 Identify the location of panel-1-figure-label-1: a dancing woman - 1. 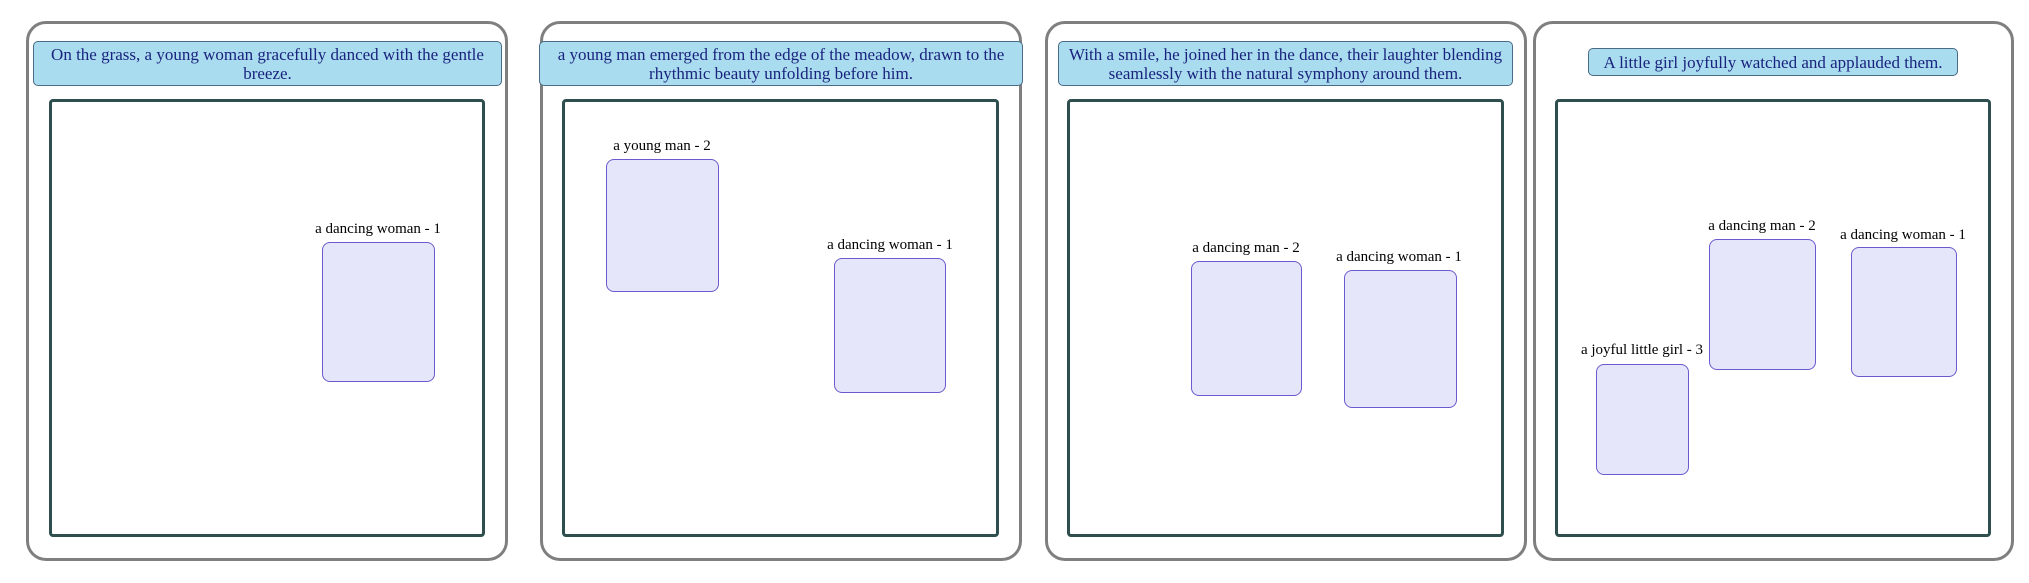
(378, 229).